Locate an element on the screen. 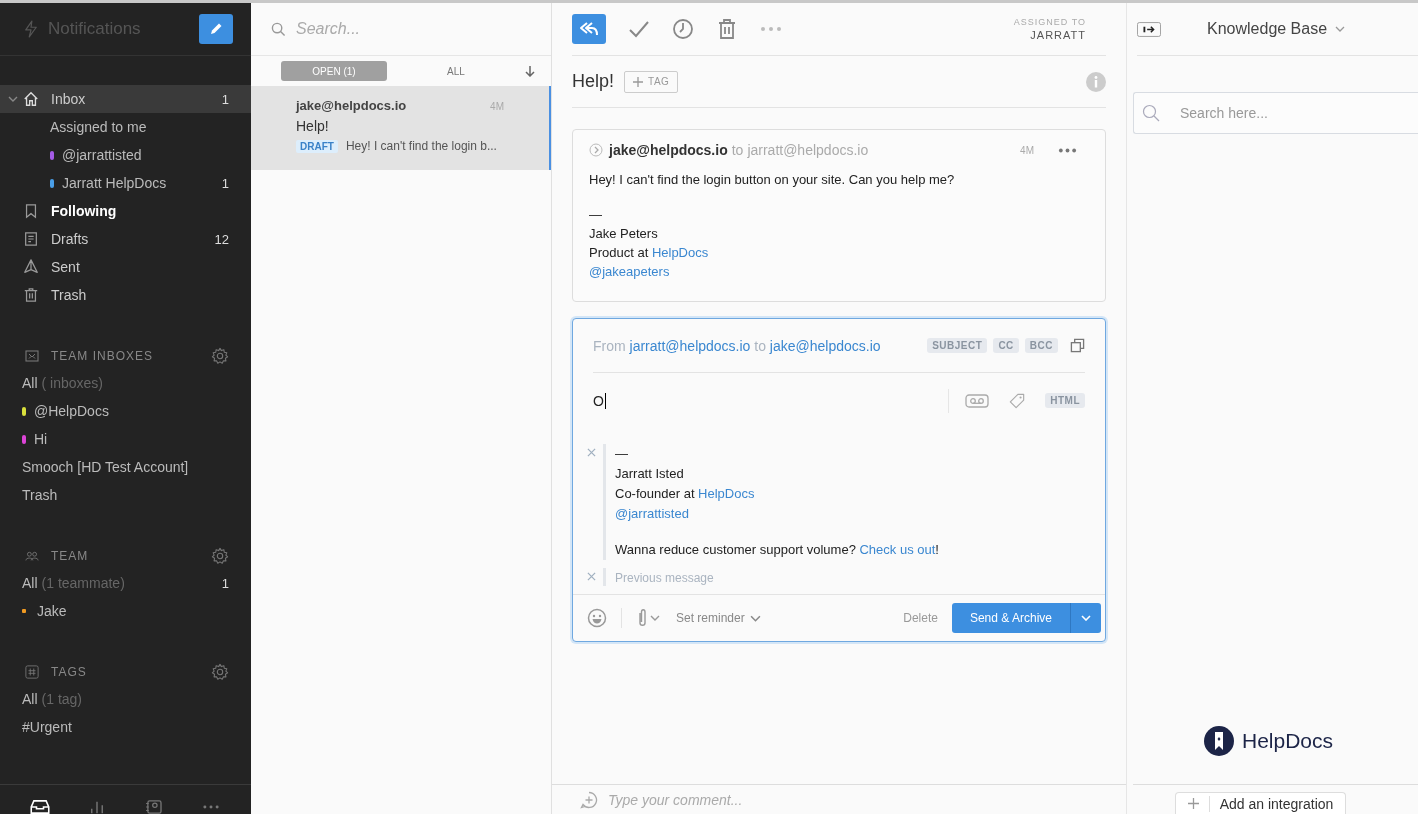  item-note: ( inboxes) is located at coordinates (73, 383).